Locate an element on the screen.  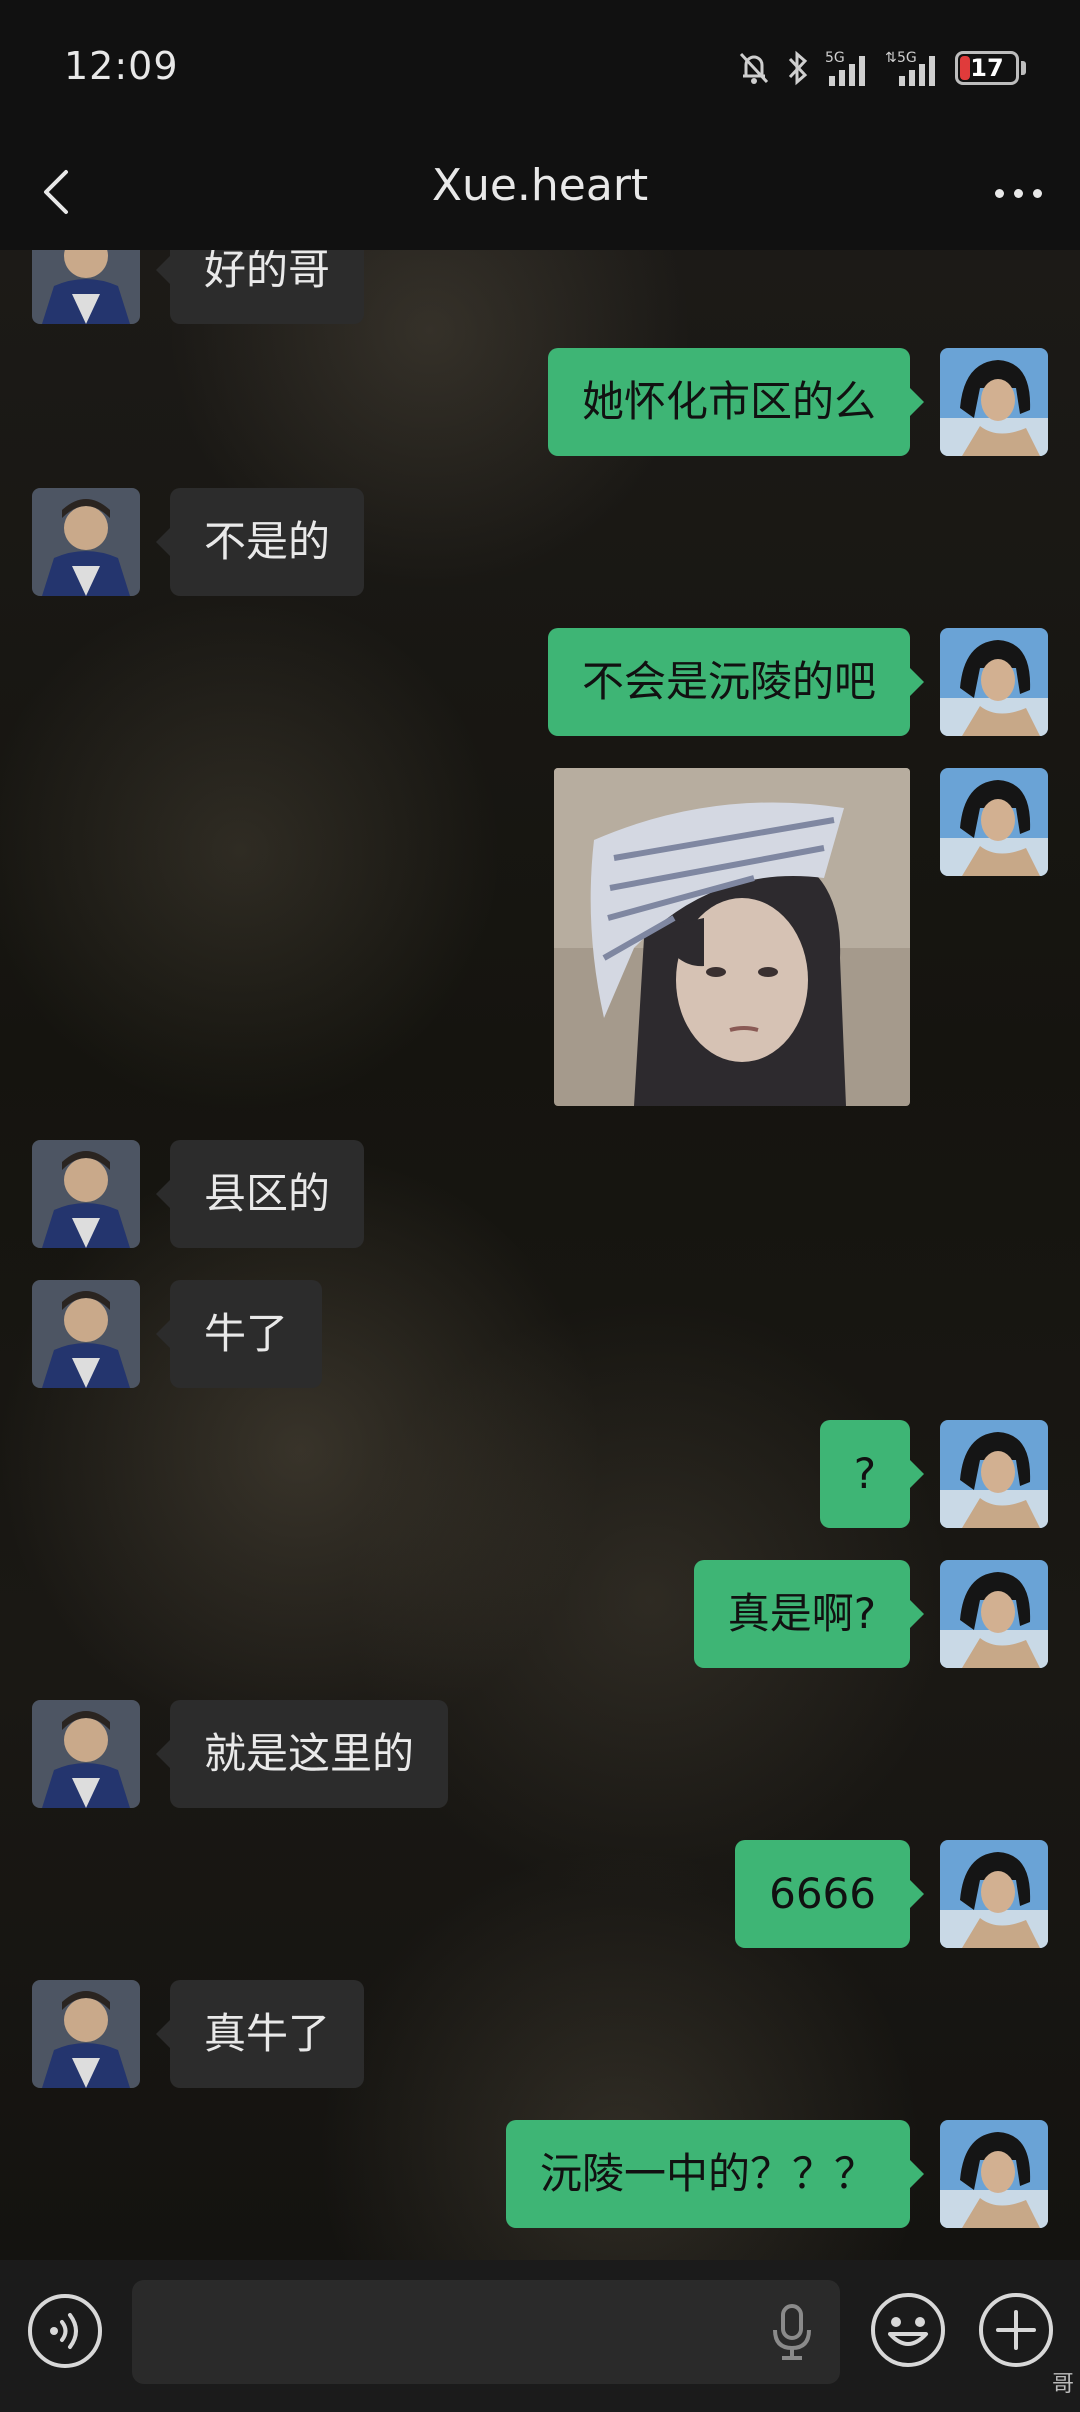
plus-icon is located at coordinates (1016, 2330).